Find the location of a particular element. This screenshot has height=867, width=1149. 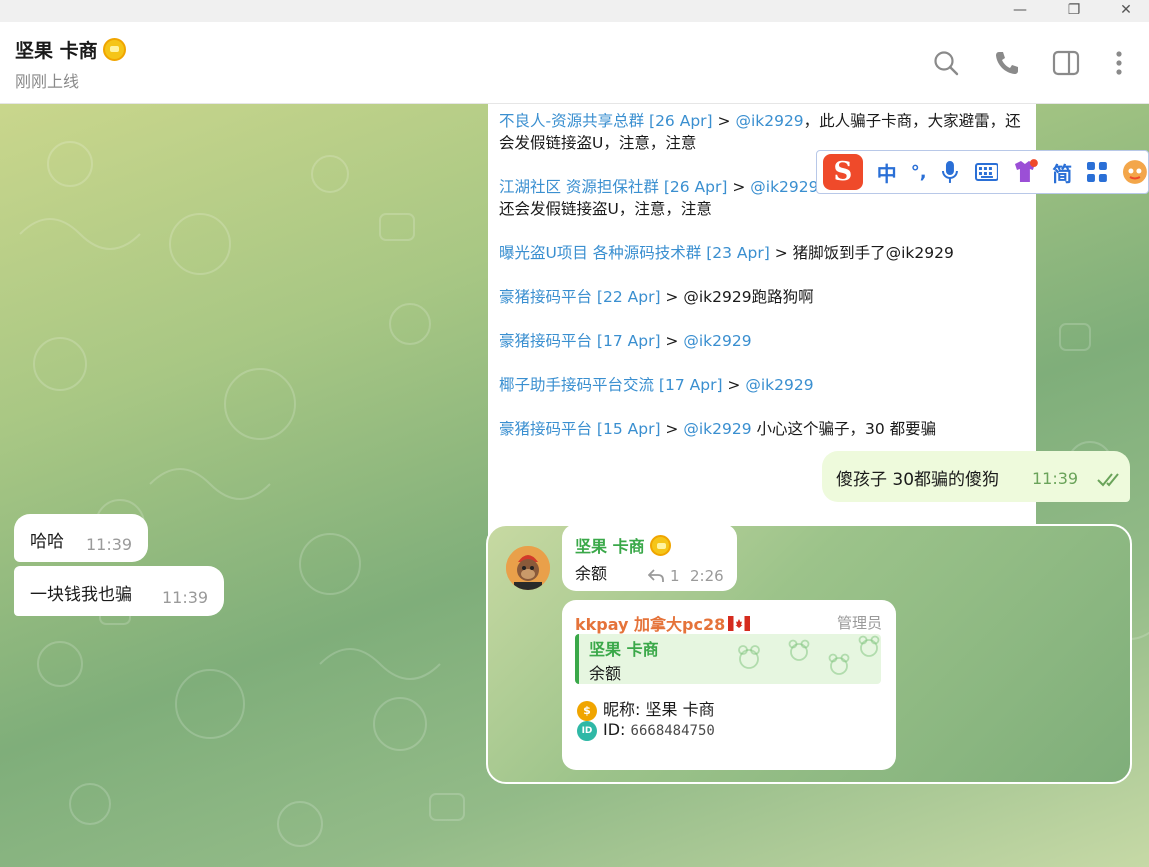

coin-icon: $ is located at coordinates (587, 710).